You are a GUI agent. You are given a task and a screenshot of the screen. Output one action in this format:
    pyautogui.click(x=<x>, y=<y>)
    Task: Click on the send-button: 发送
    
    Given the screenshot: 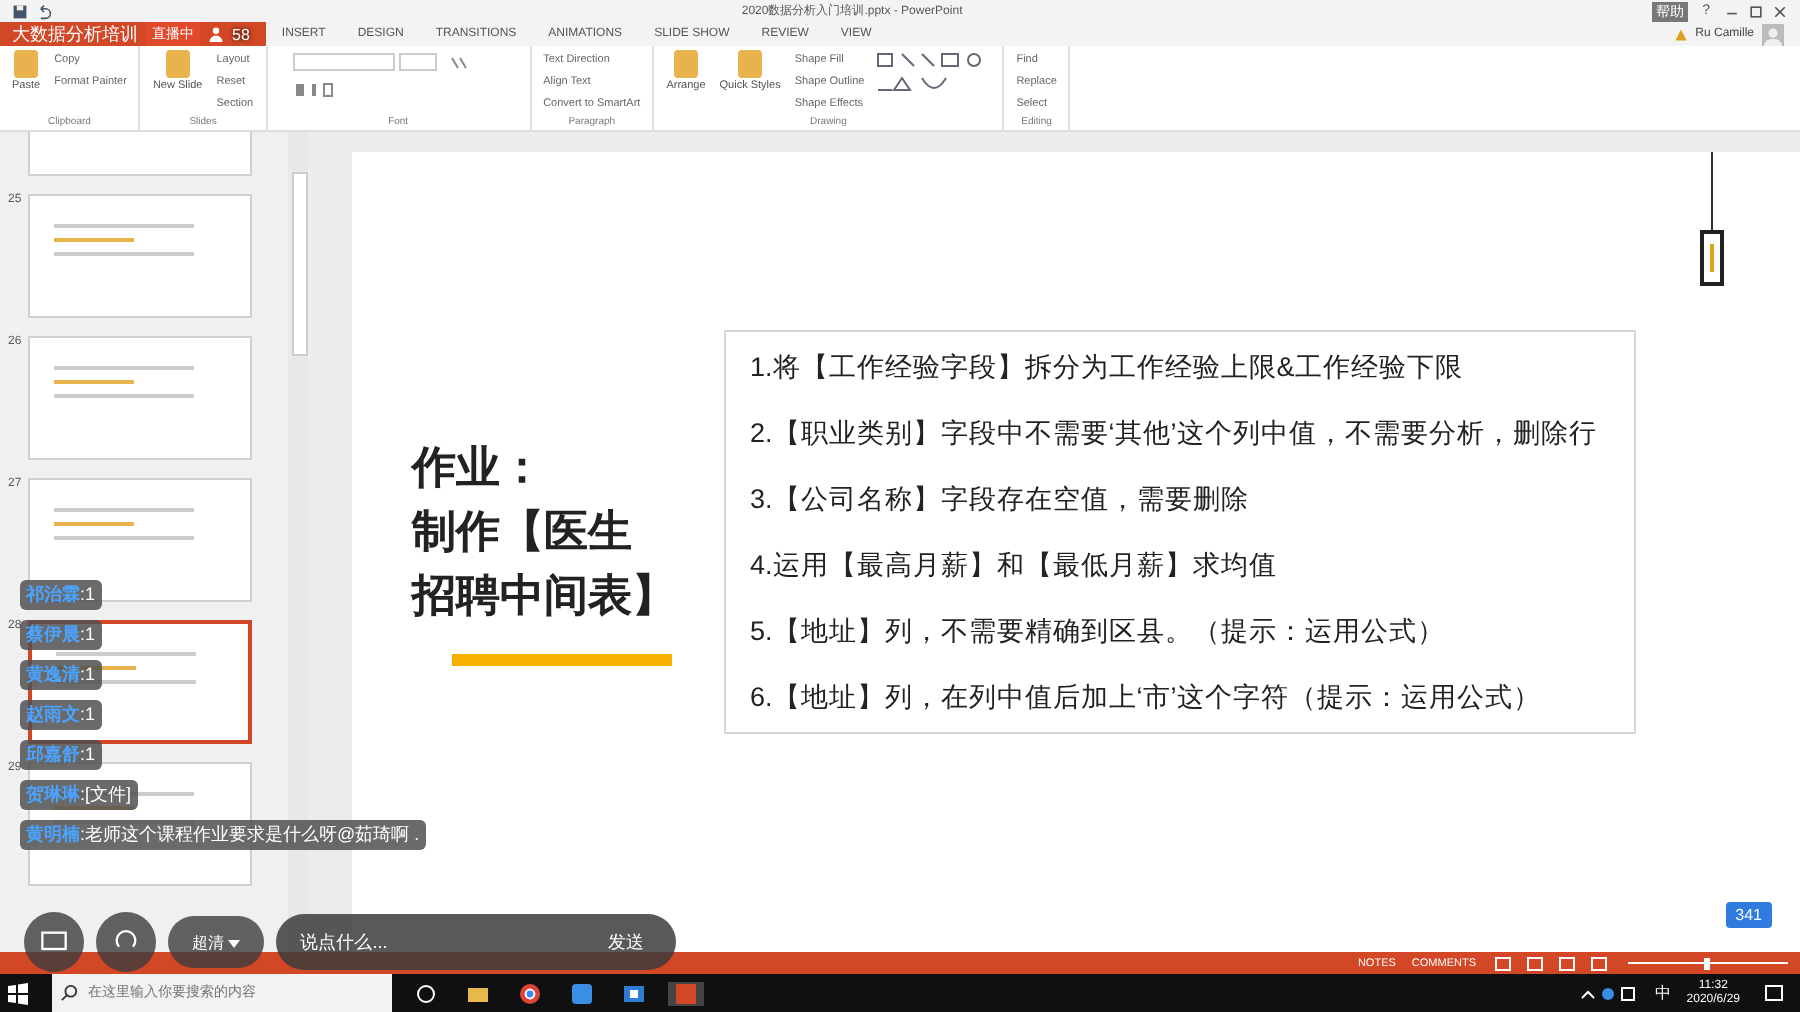 What is the action you would take?
    pyautogui.click(x=626, y=942)
    